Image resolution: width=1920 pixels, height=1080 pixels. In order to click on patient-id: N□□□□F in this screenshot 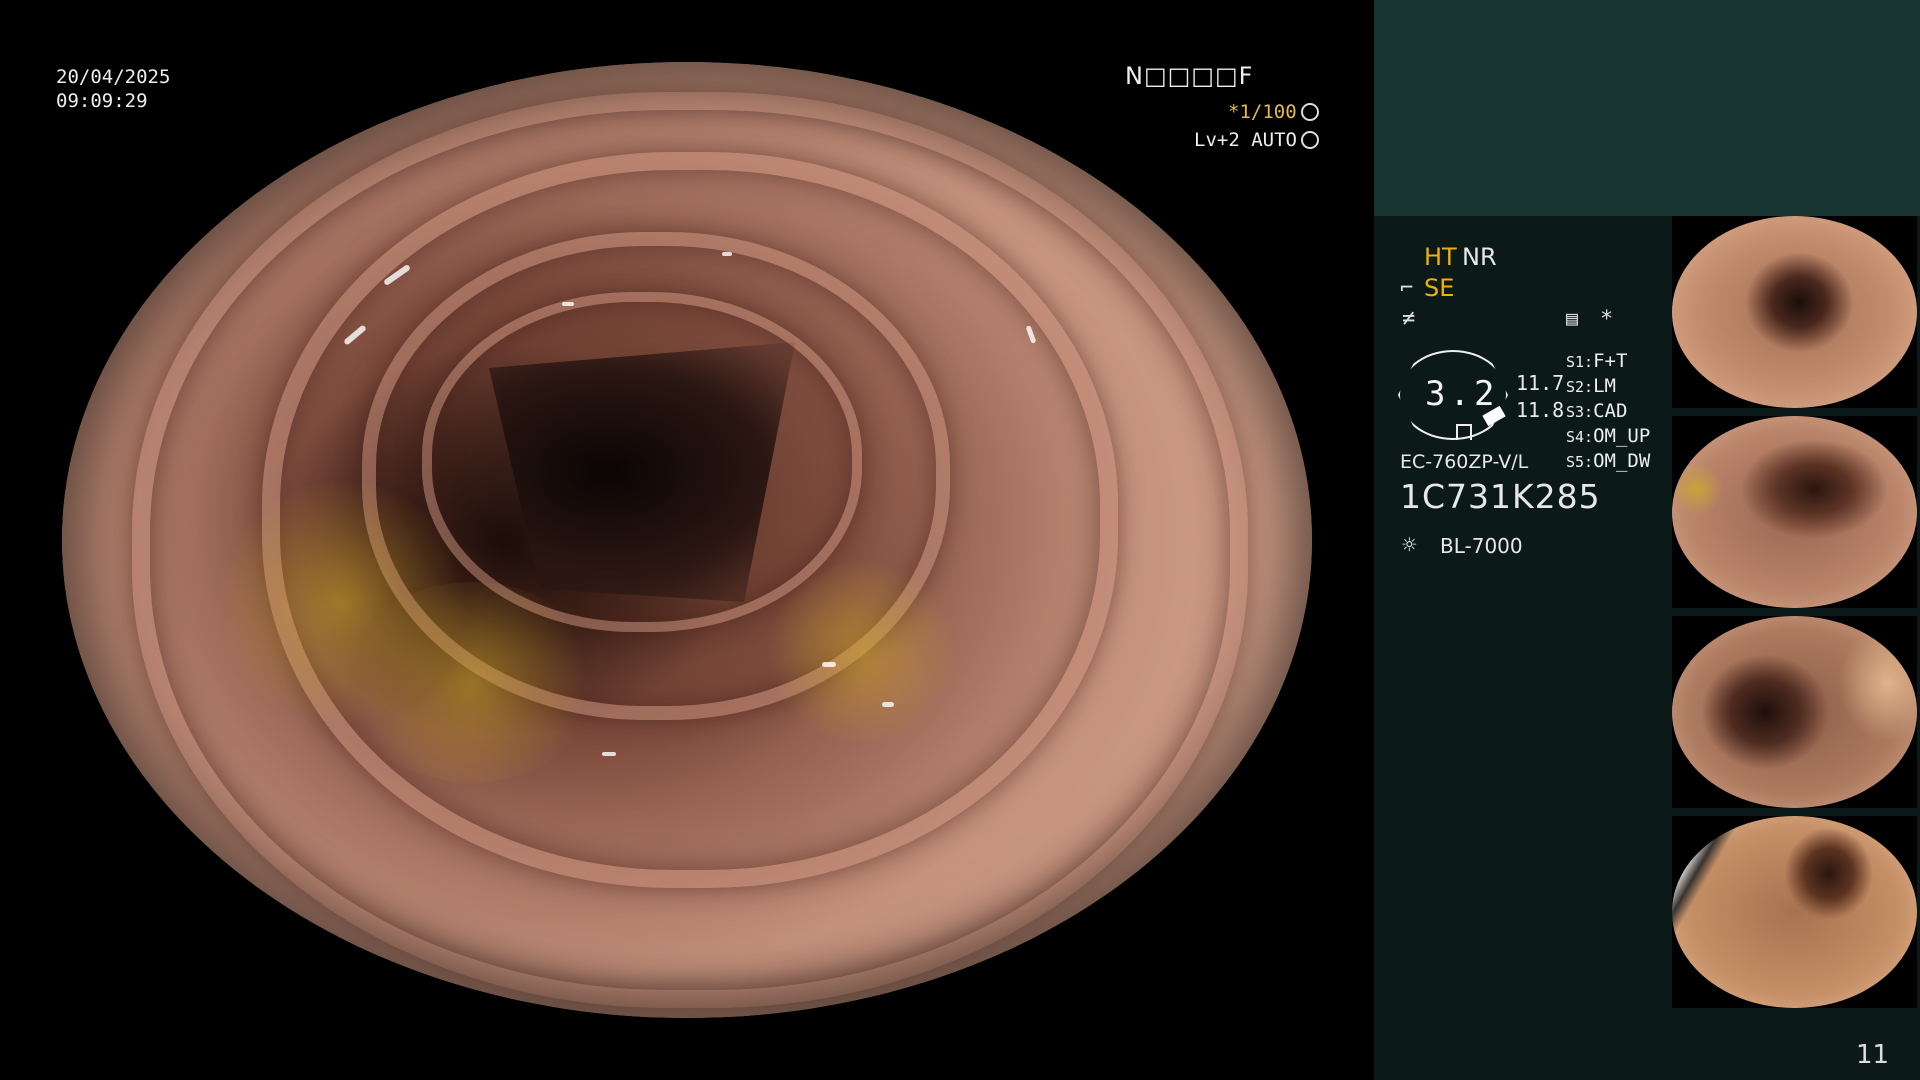, I will do `click(1189, 76)`.